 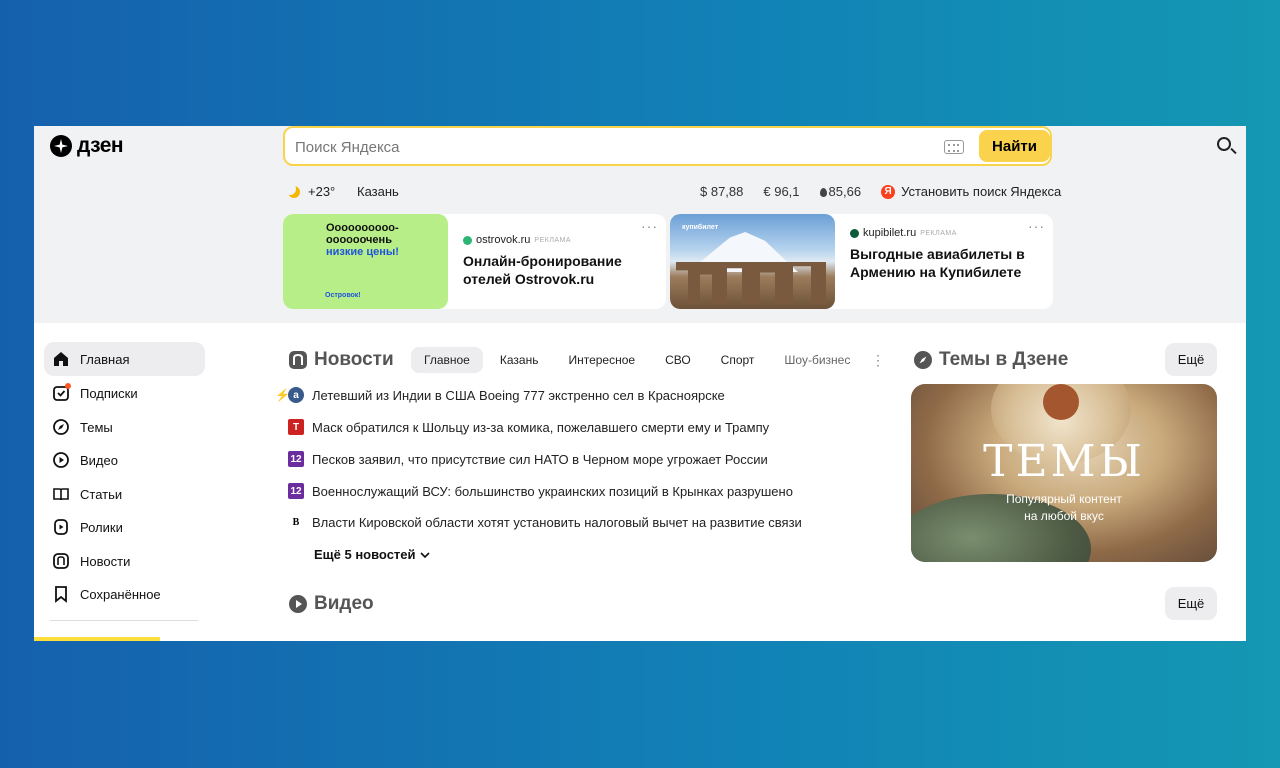 What do you see at coordinates (1014, 146) in the screenshot?
I see `search-button: Найти` at bounding box center [1014, 146].